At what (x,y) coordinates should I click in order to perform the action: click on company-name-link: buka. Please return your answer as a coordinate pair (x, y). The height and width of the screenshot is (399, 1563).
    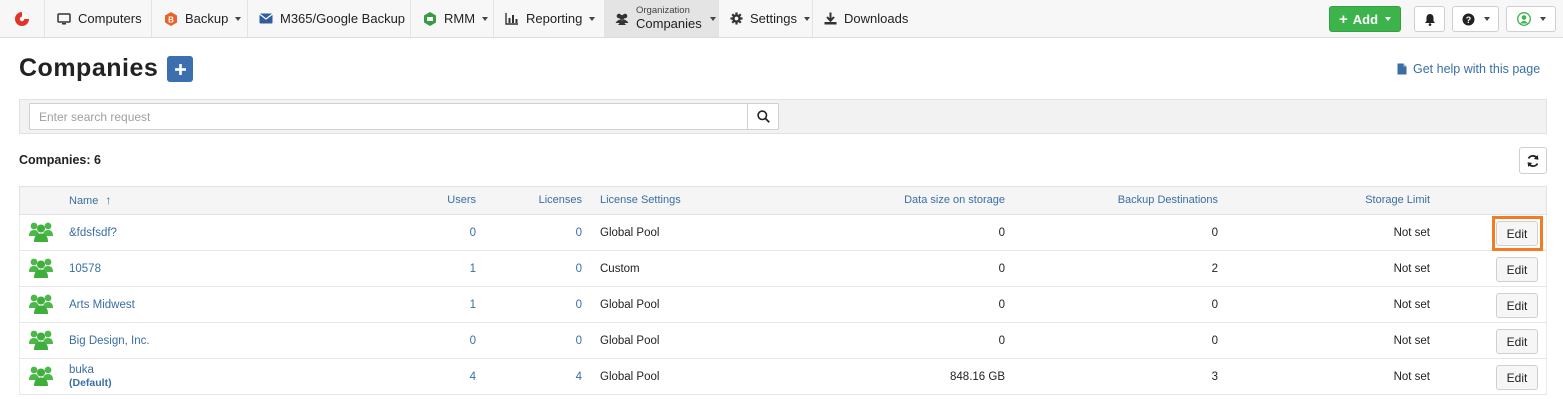
    Looking at the image, I should click on (81, 370).